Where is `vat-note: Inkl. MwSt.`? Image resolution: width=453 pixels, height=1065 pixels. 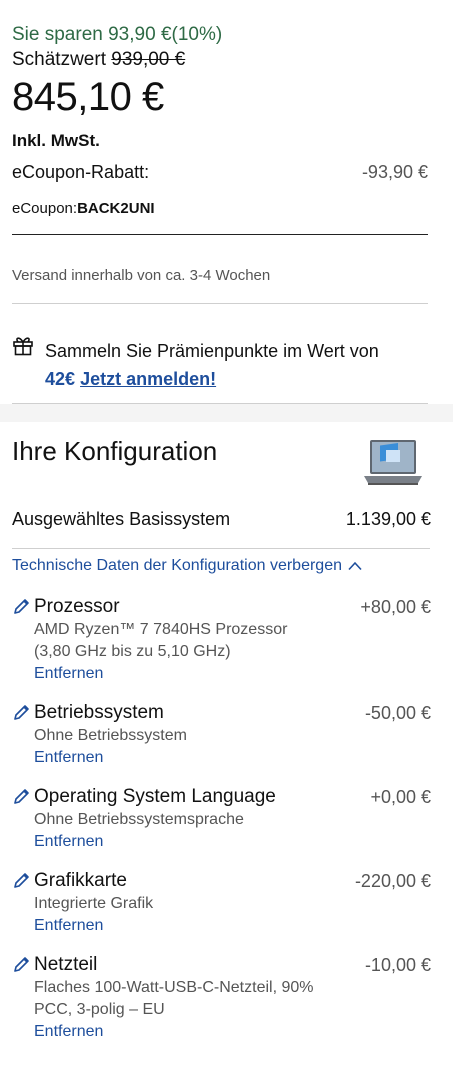 vat-note: Inkl. MwSt. is located at coordinates (56, 140).